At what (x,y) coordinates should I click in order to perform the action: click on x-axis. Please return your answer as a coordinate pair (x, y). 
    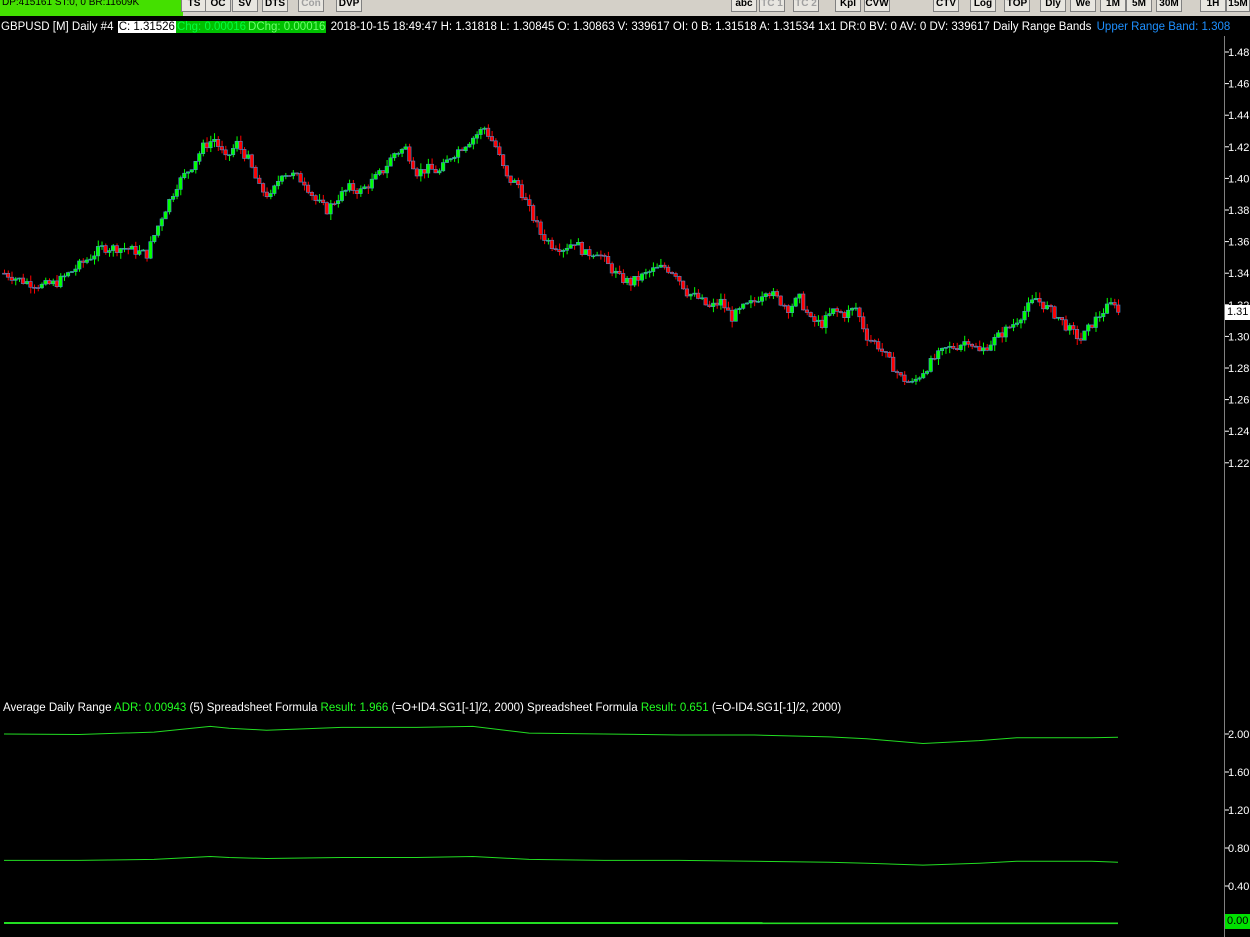
    Looking at the image, I should click on (612, 933).